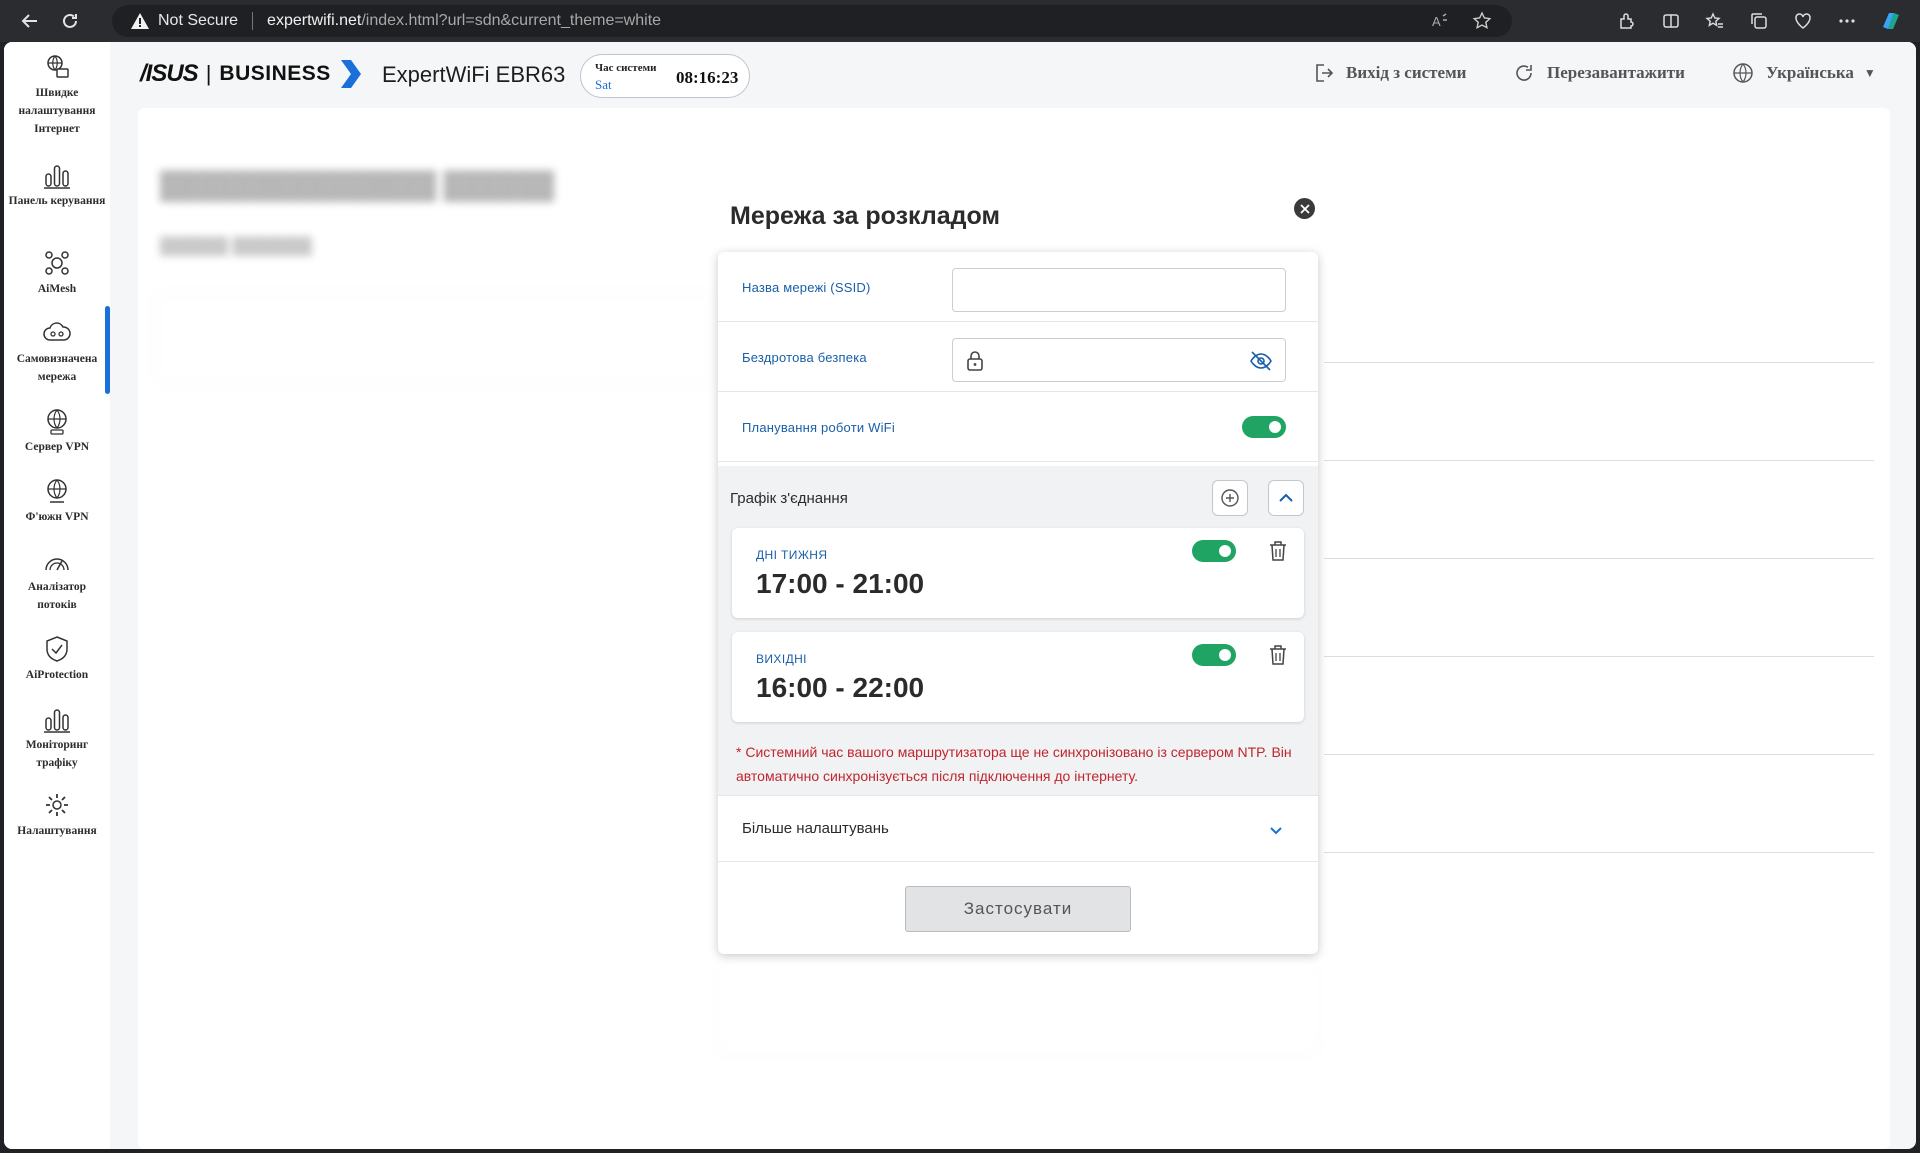 The width and height of the screenshot is (1920, 1153). What do you see at coordinates (275, 73) in the screenshot?
I see `business-logo-text: BUSINESS` at bounding box center [275, 73].